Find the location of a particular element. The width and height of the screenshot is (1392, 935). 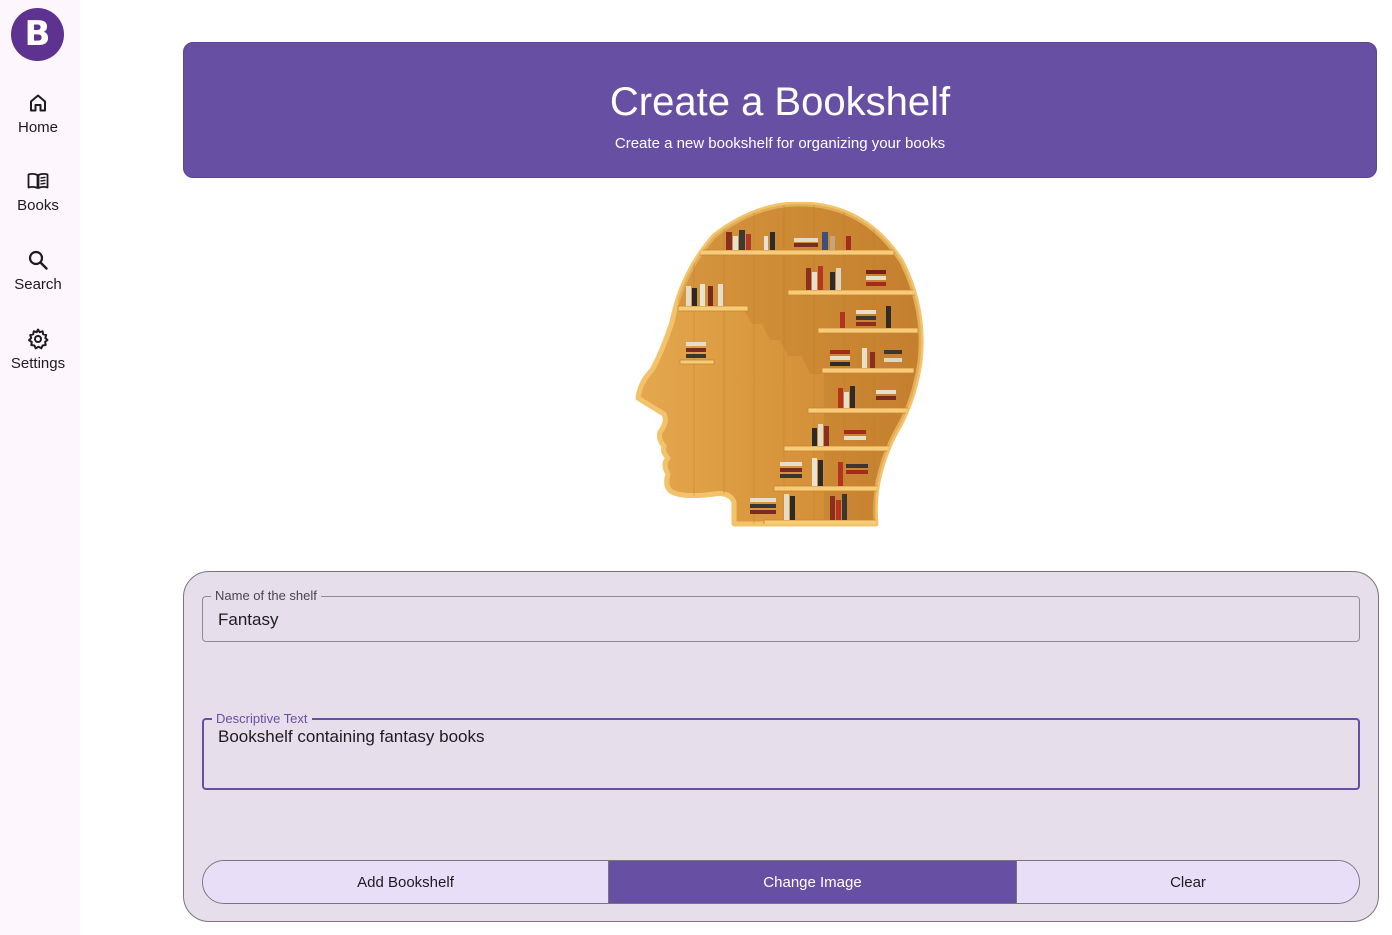

nav-item-label: Settings is located at coordinates (38, 363).